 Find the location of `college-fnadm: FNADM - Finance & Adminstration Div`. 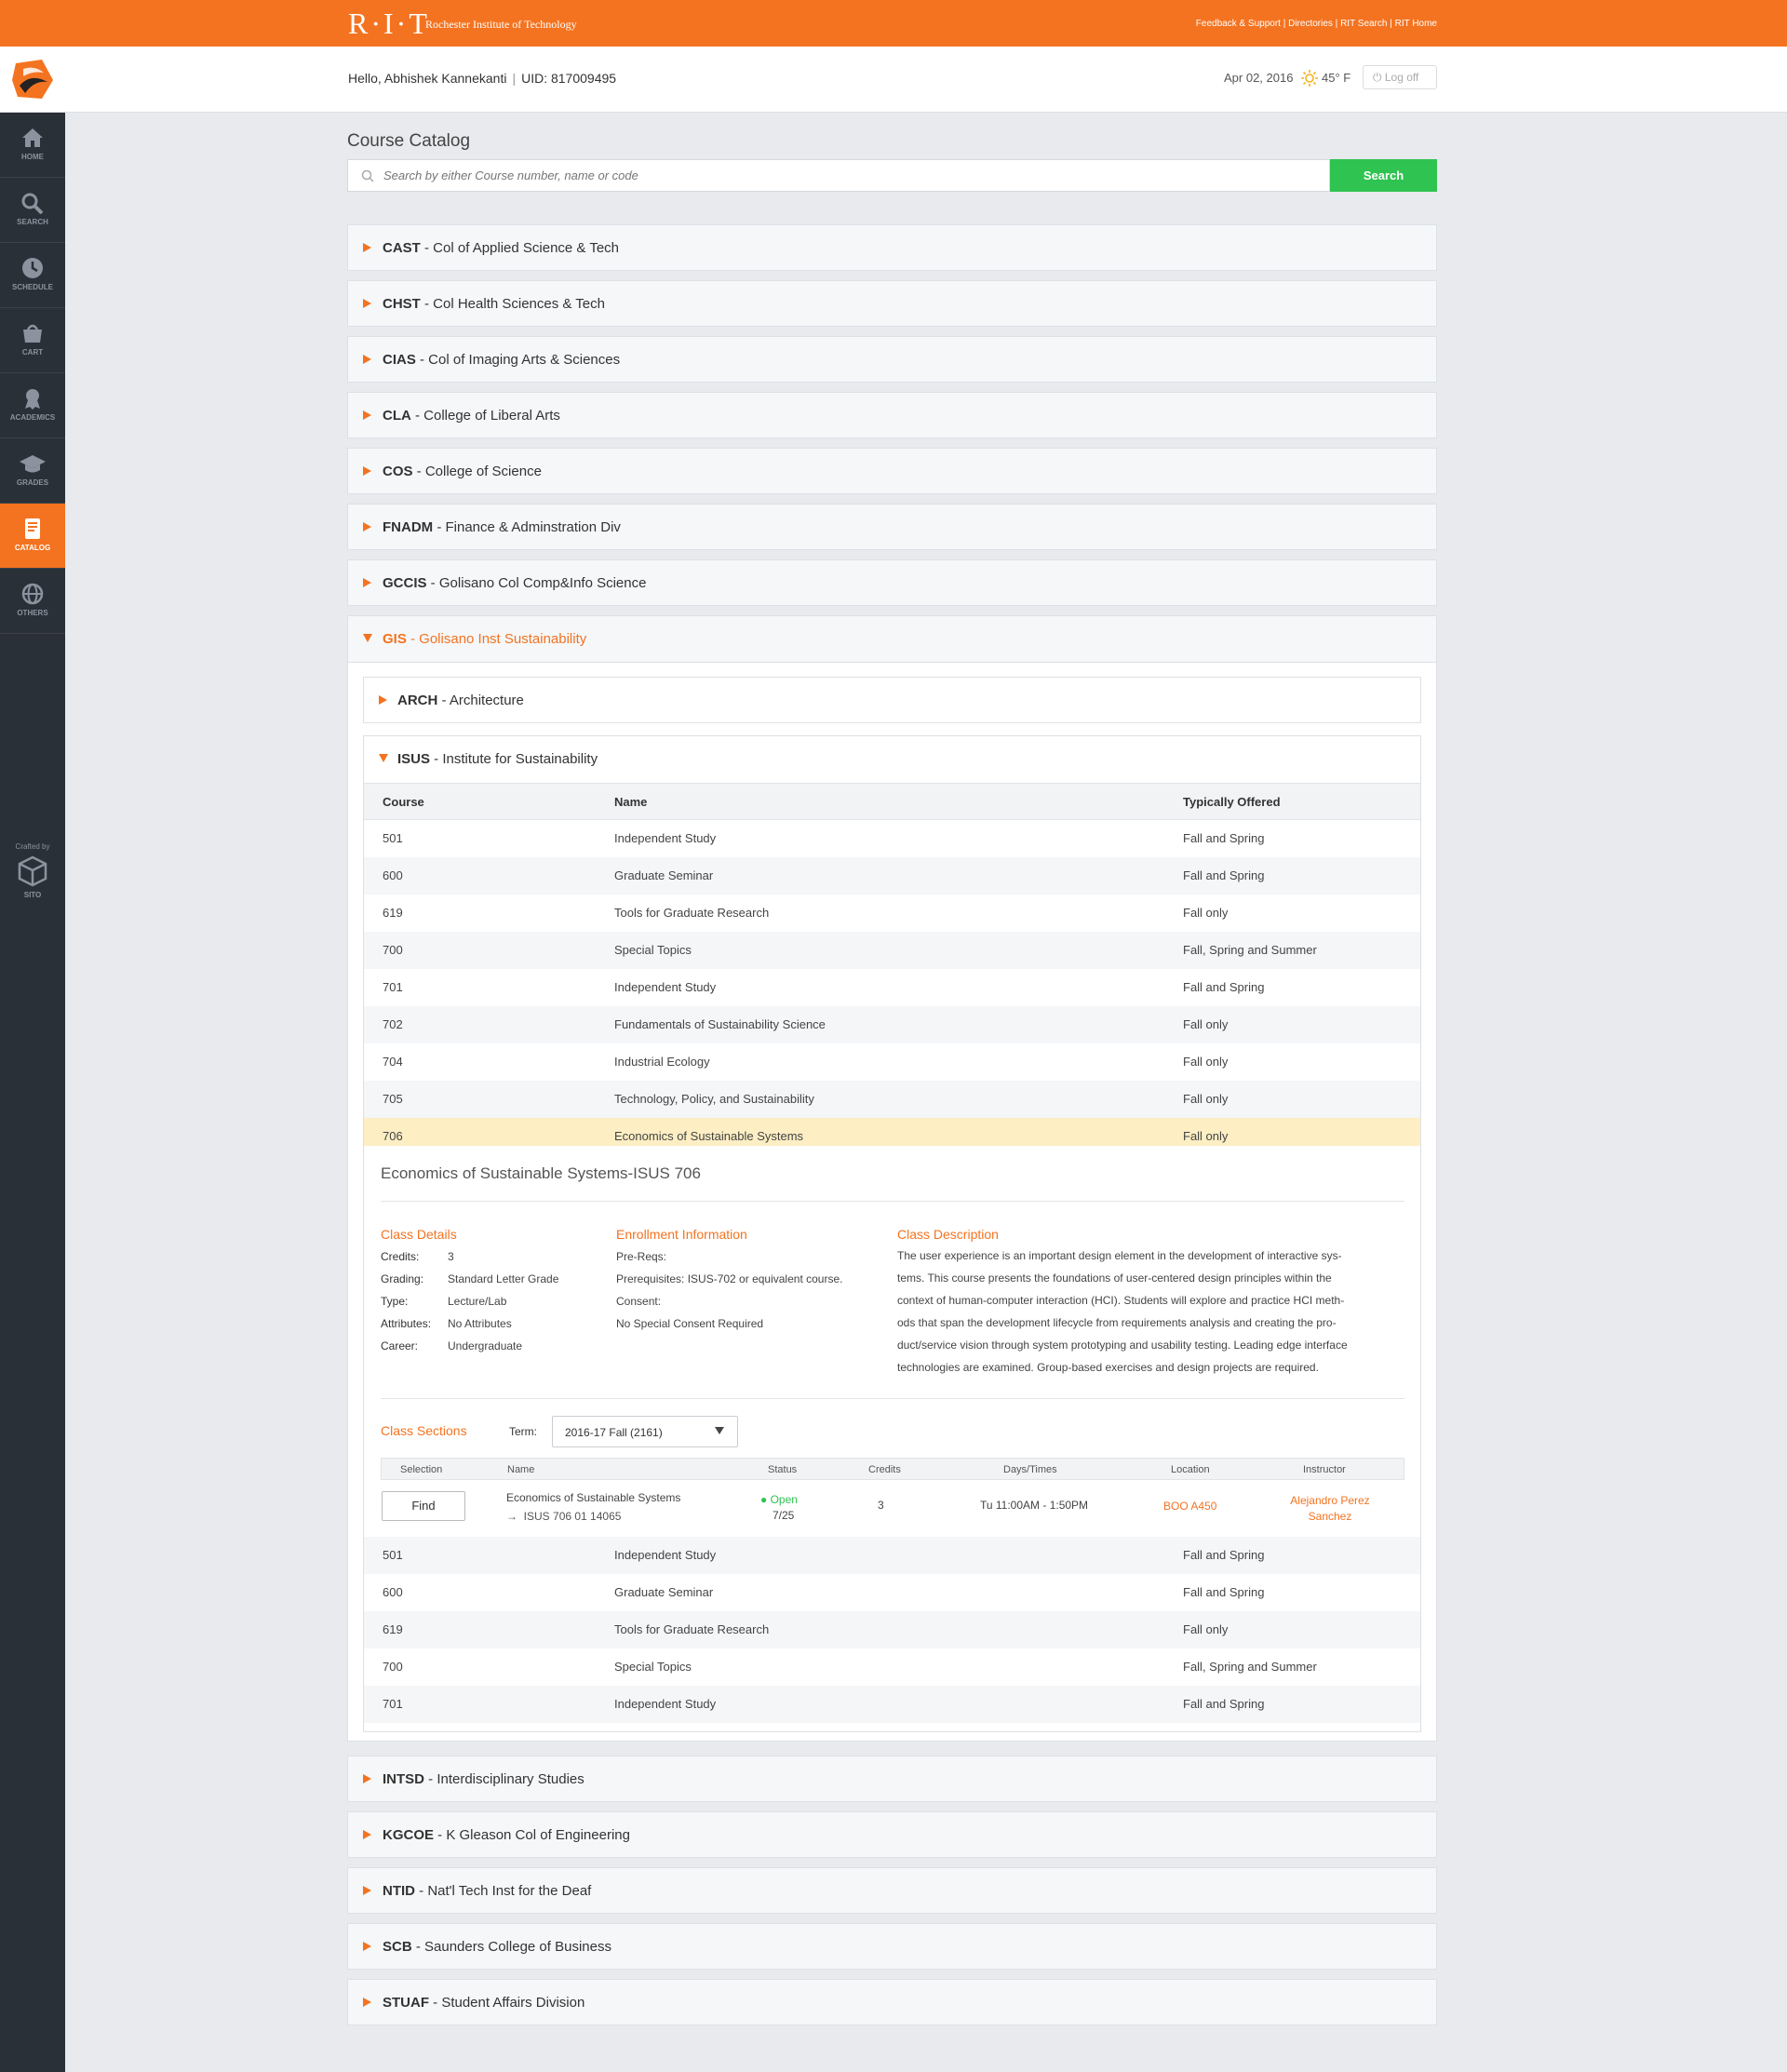

college-fnadm: FNADM - Finance & Adminstration Div is located at coordinates (892, 527).